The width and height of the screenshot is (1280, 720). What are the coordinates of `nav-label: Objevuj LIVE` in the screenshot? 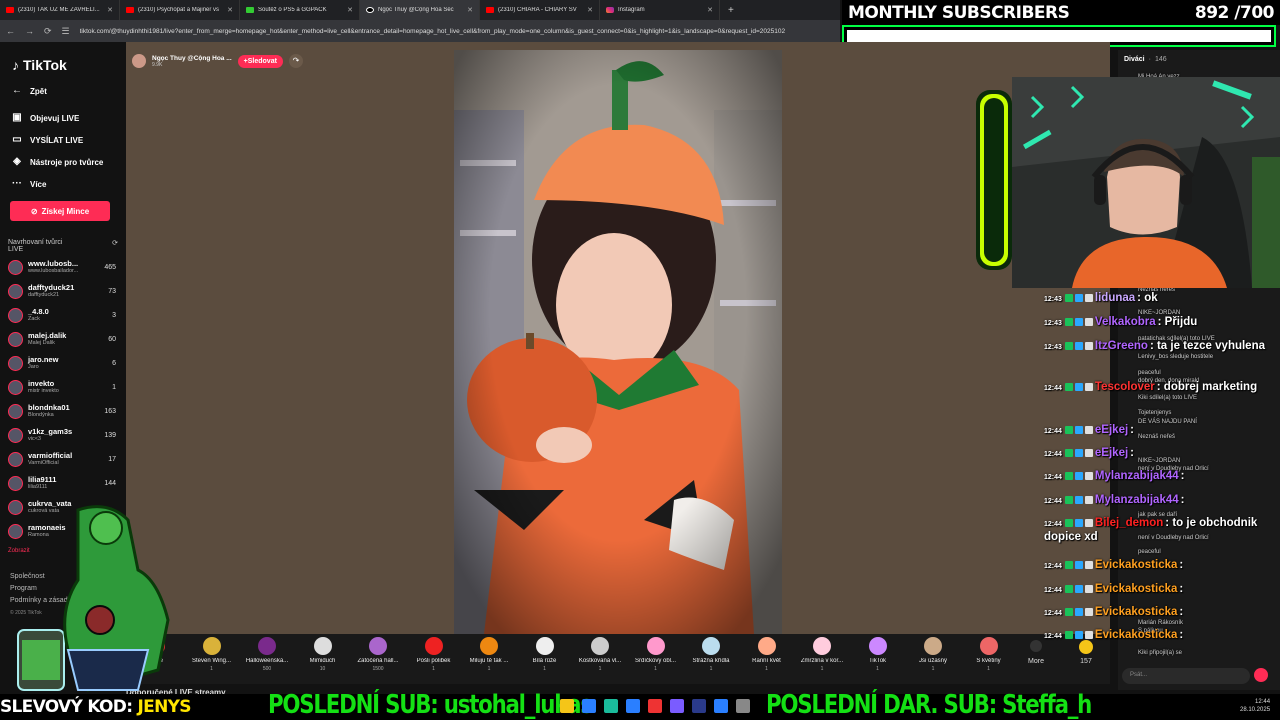 It's located at (55, 118).